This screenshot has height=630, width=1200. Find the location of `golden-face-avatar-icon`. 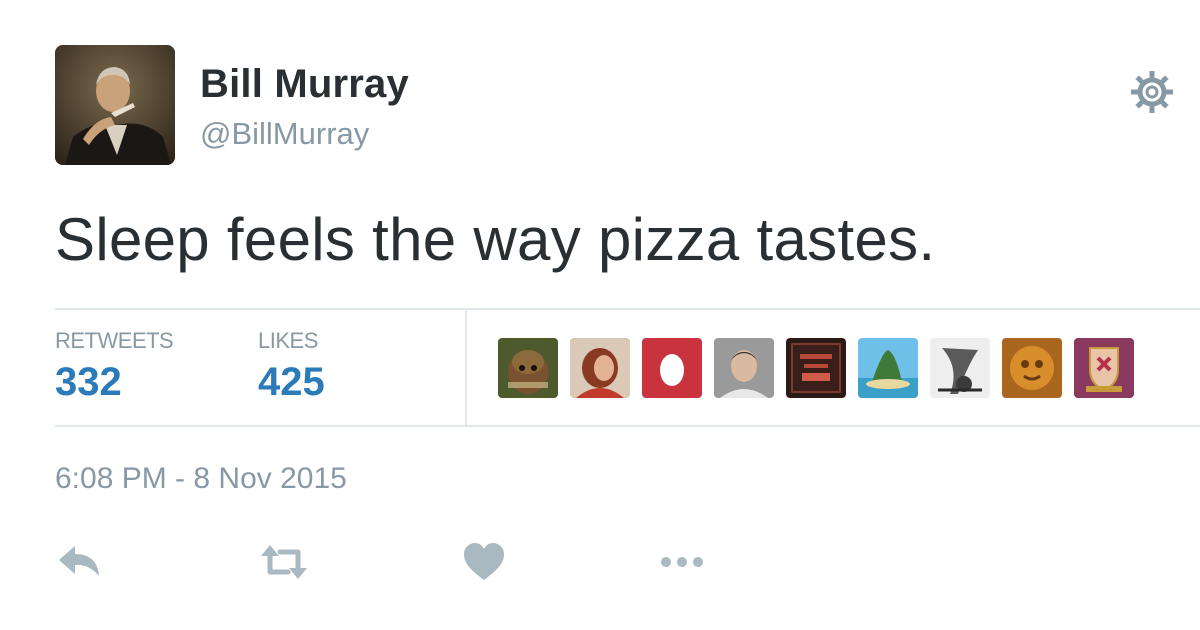

golden-face-avatar-icon is located at coordinates (1032, 368).